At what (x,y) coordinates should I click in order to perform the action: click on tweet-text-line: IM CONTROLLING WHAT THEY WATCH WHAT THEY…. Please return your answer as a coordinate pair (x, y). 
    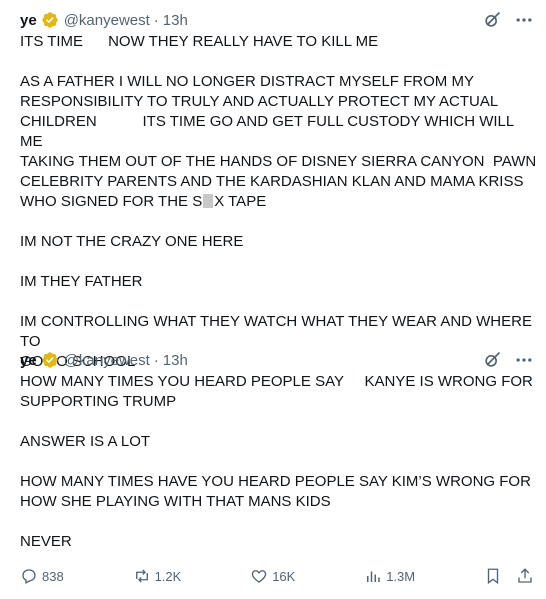
    Looking at the image, I should click on (278, 331).